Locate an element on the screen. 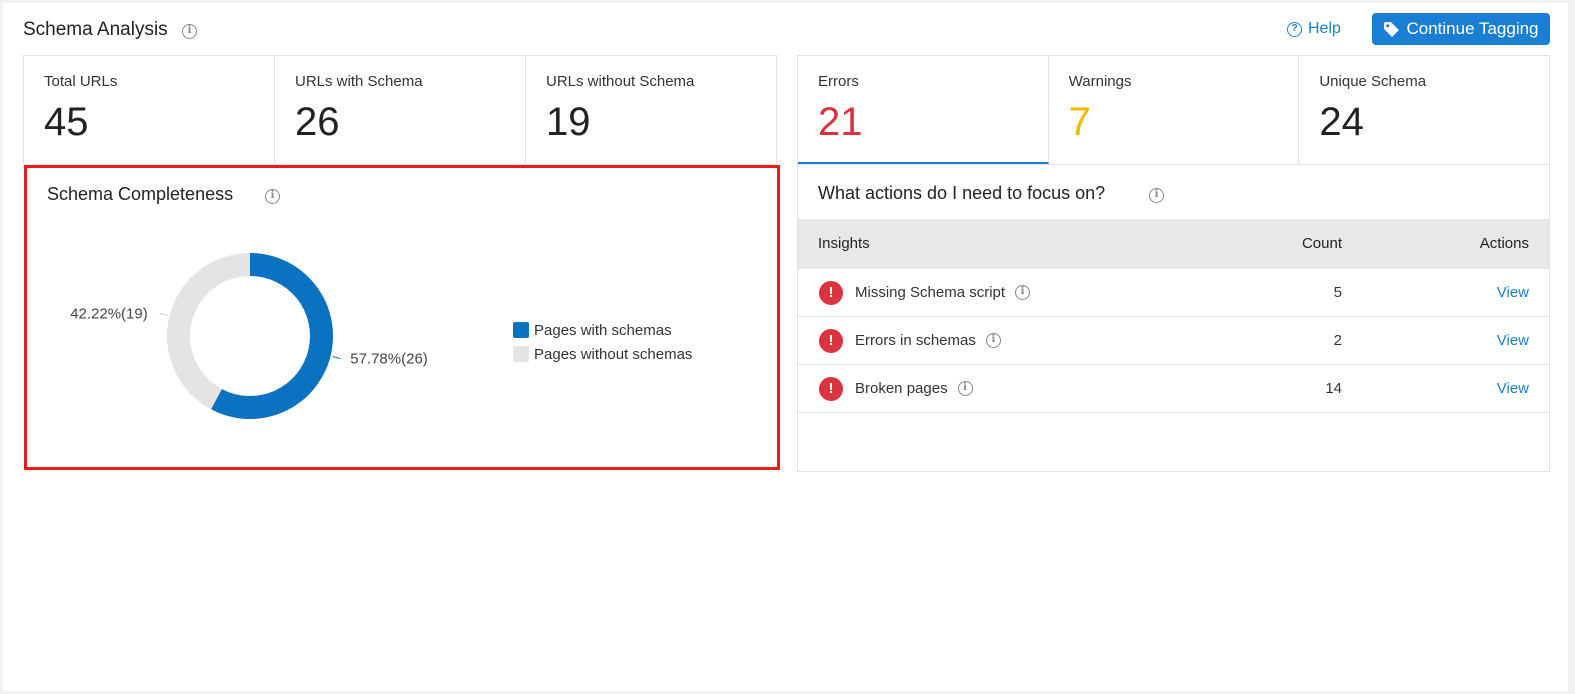 Image resolution: width=1575 pixels, height=694 pixels. legend-item-with-schemas: Pages with schemas is located at coordinates (602, 330).